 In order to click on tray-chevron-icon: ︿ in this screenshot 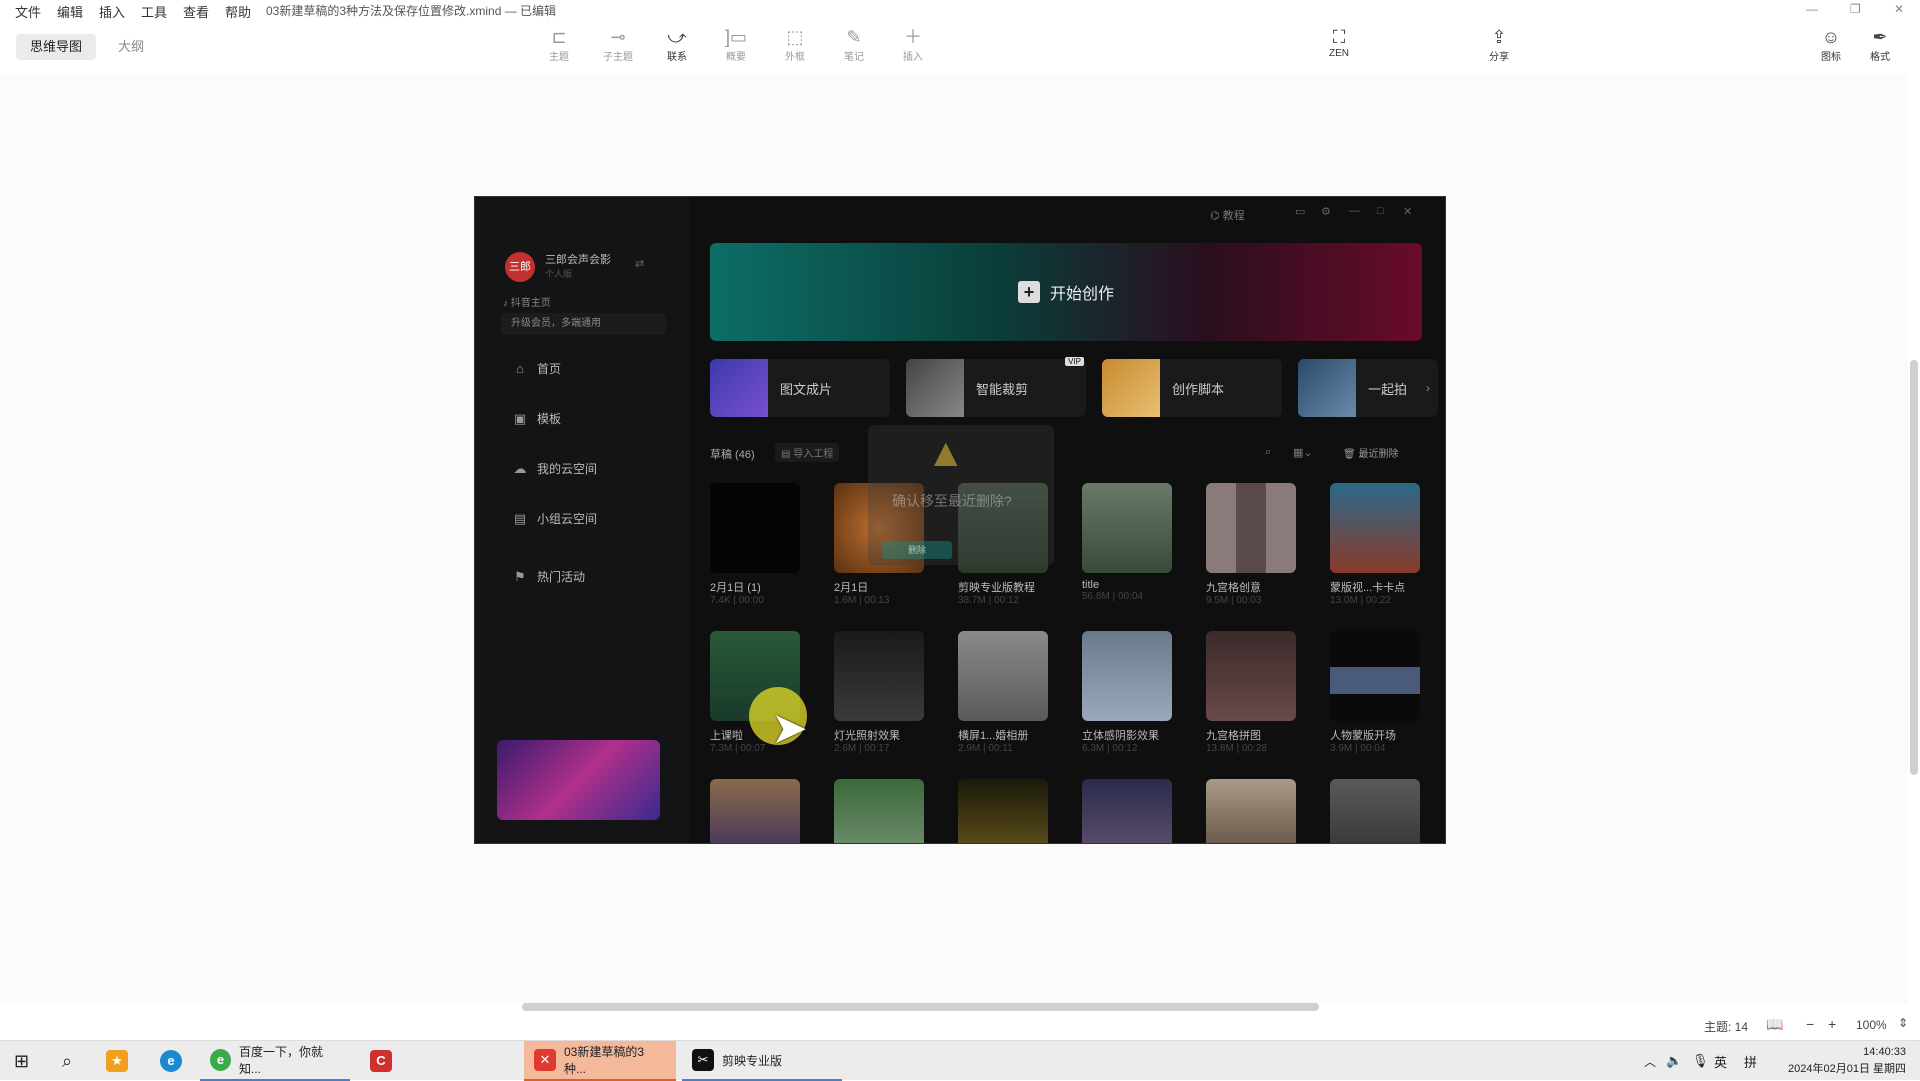, I will do `click(1650, 1061)`.